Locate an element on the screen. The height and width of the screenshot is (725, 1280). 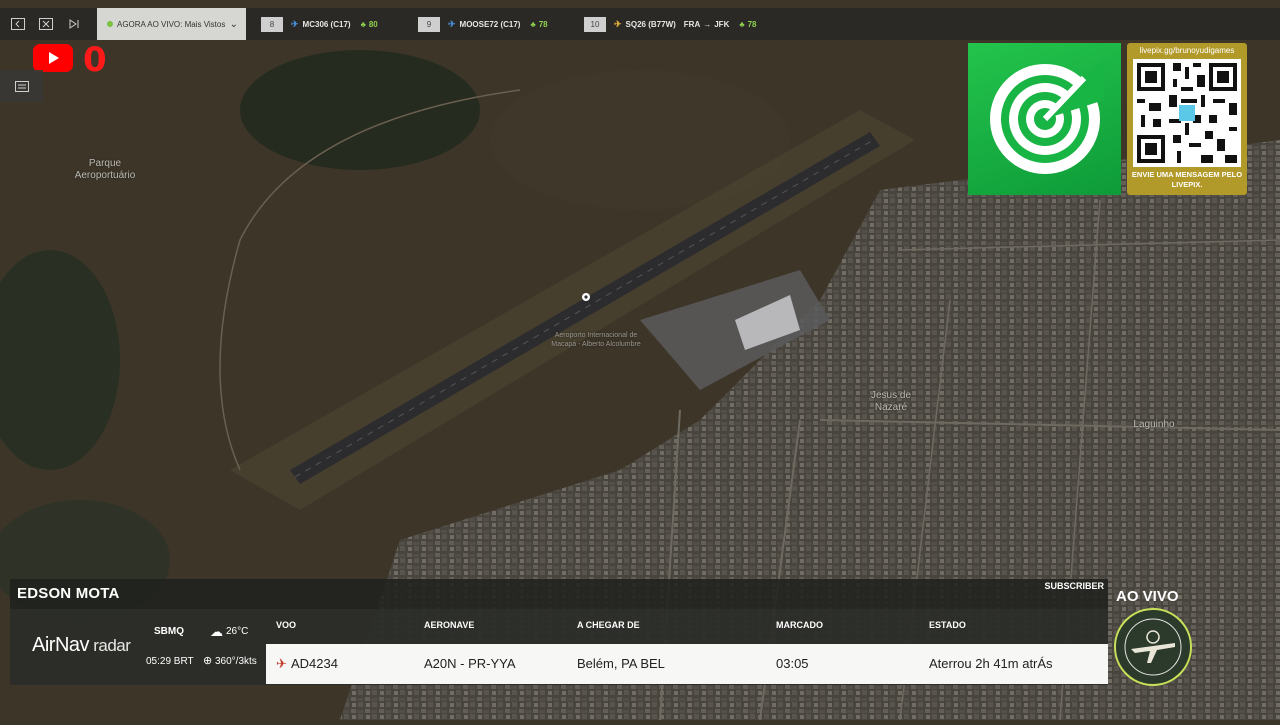
cloud-icon: ☁ is located at coordinates (216, 631).